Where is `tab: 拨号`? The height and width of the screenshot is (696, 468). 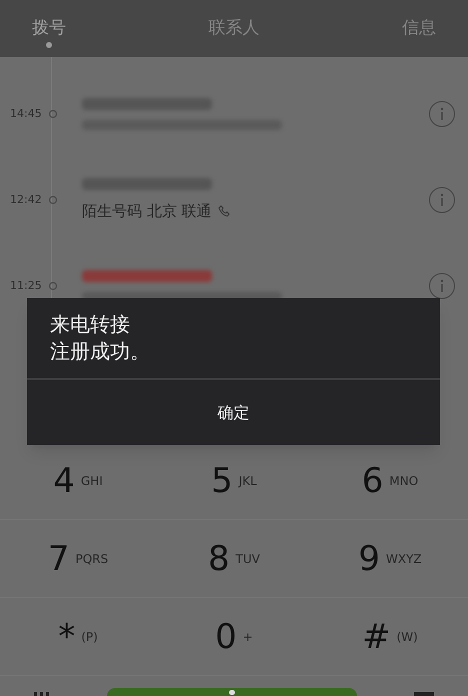
tab: 拨号 is located at coordinates (49, 28).